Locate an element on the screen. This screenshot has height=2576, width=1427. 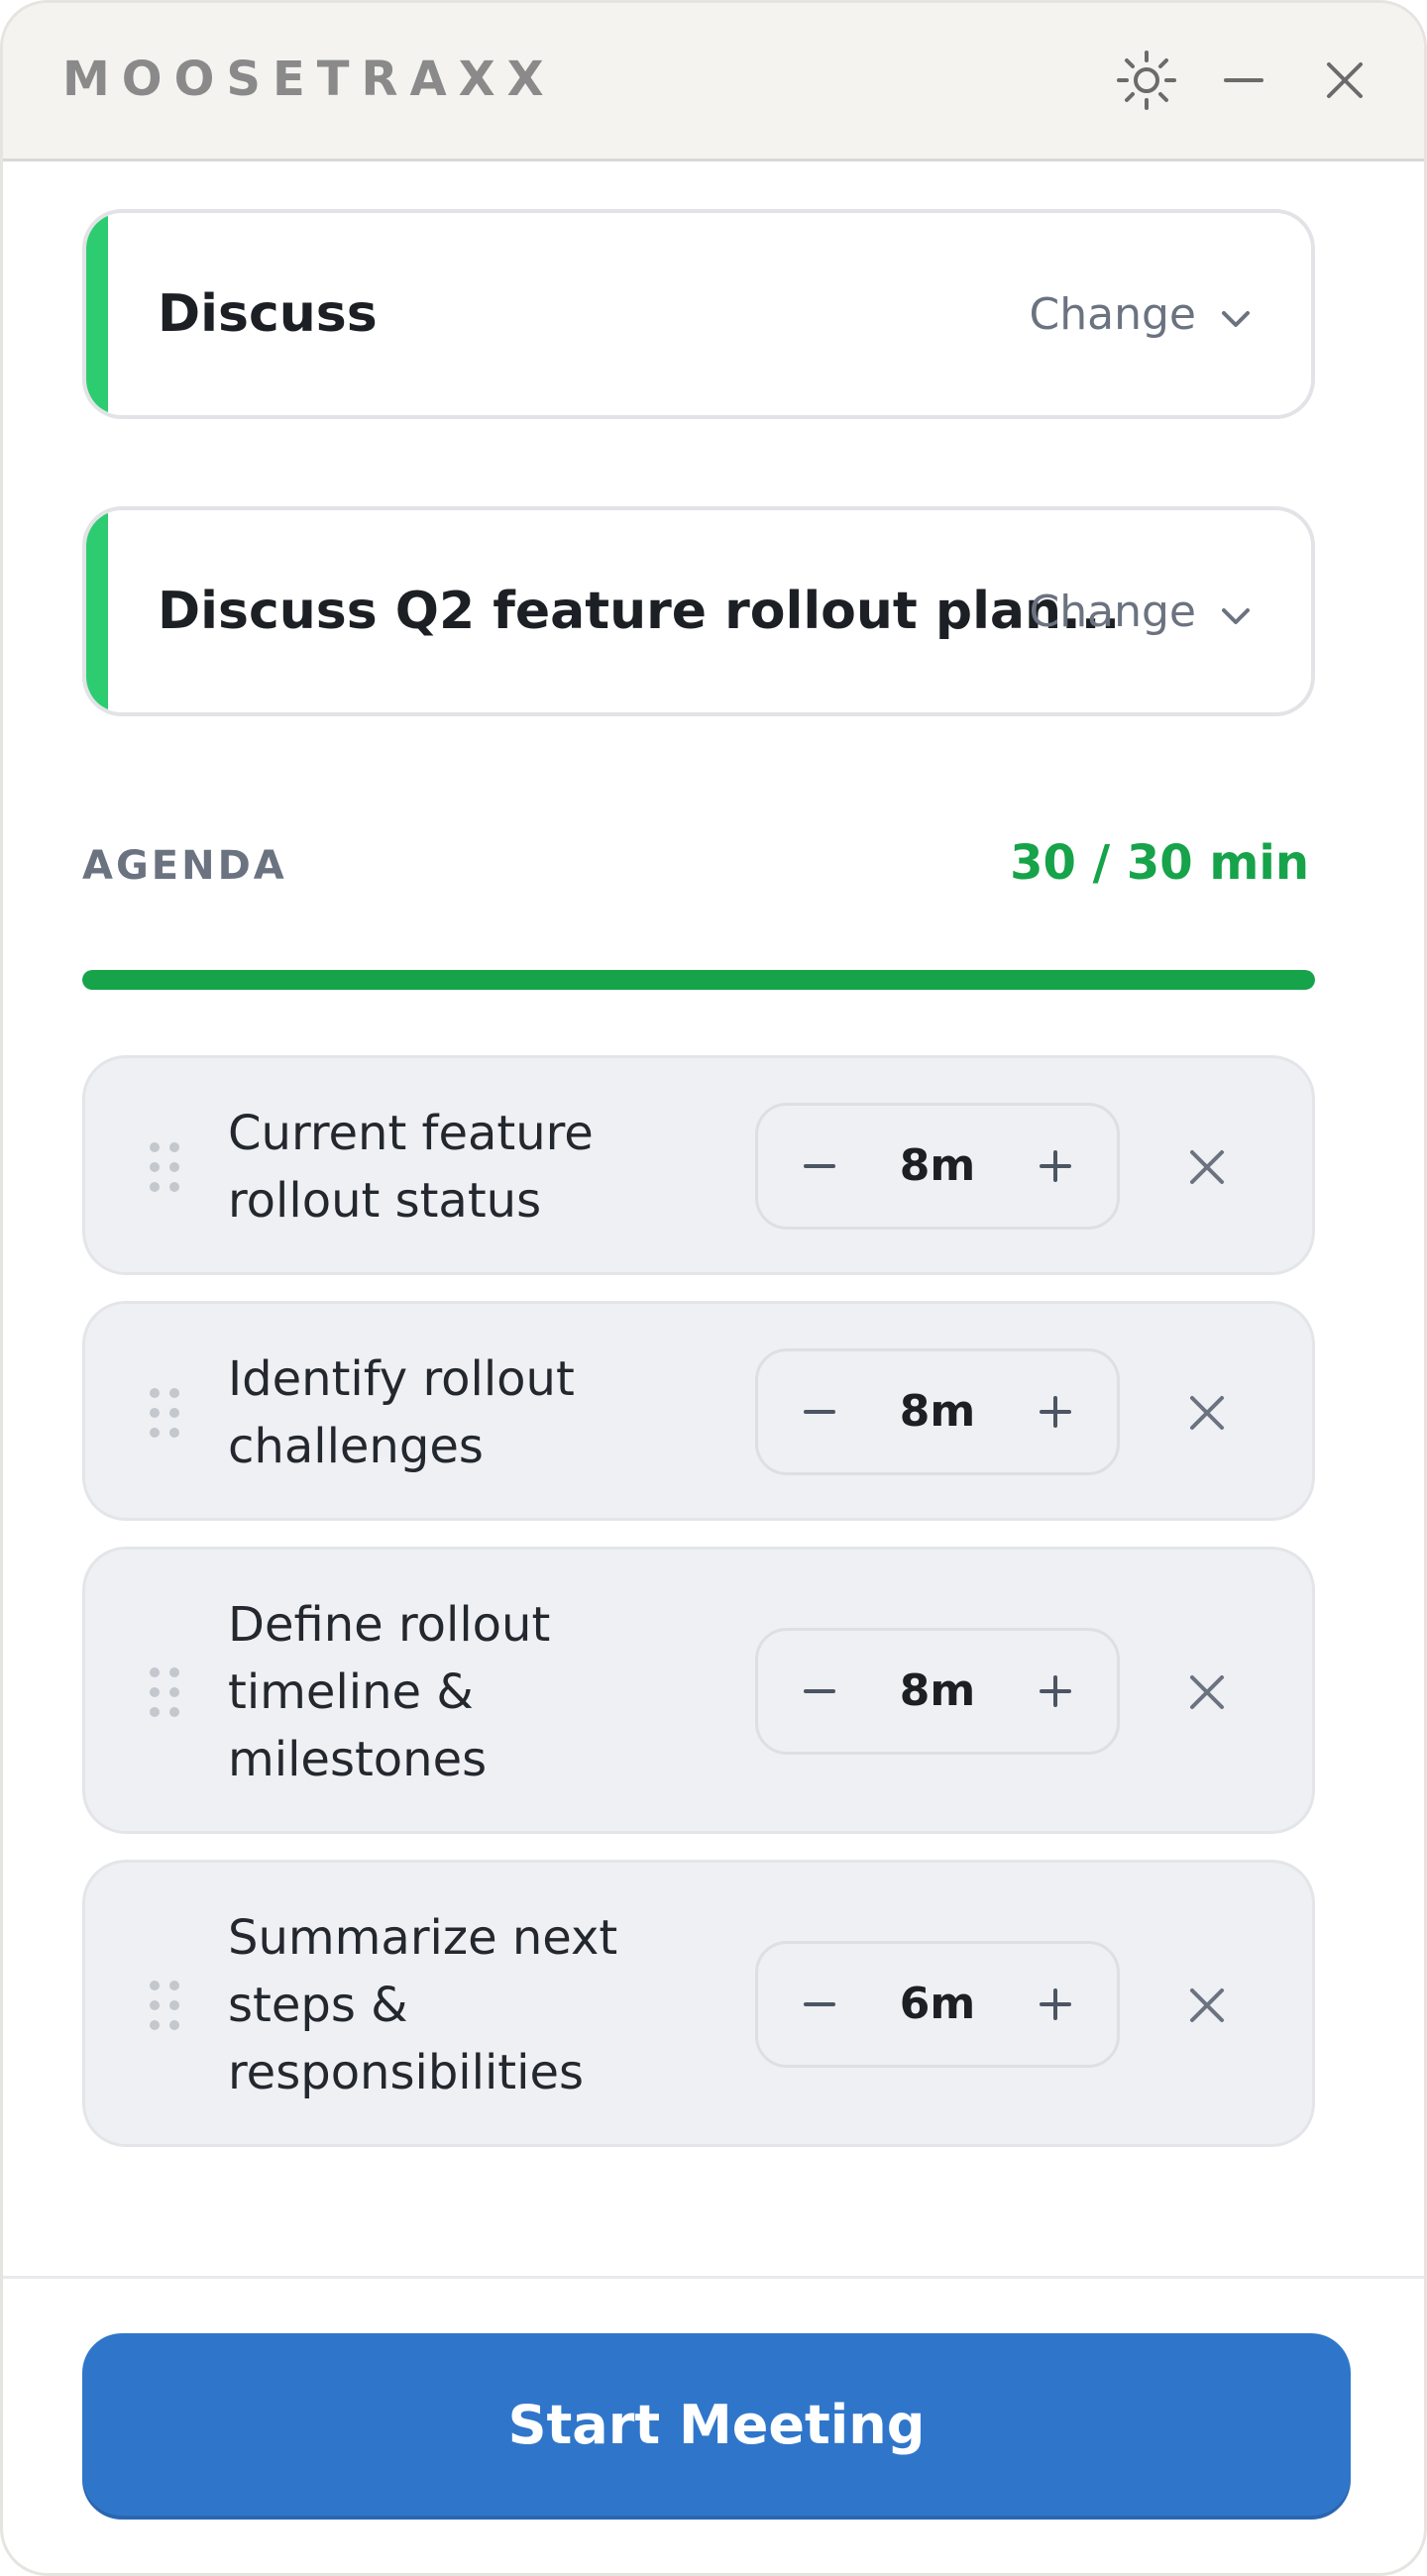
duration-value: 6m is located at coordinates (938, 2004).